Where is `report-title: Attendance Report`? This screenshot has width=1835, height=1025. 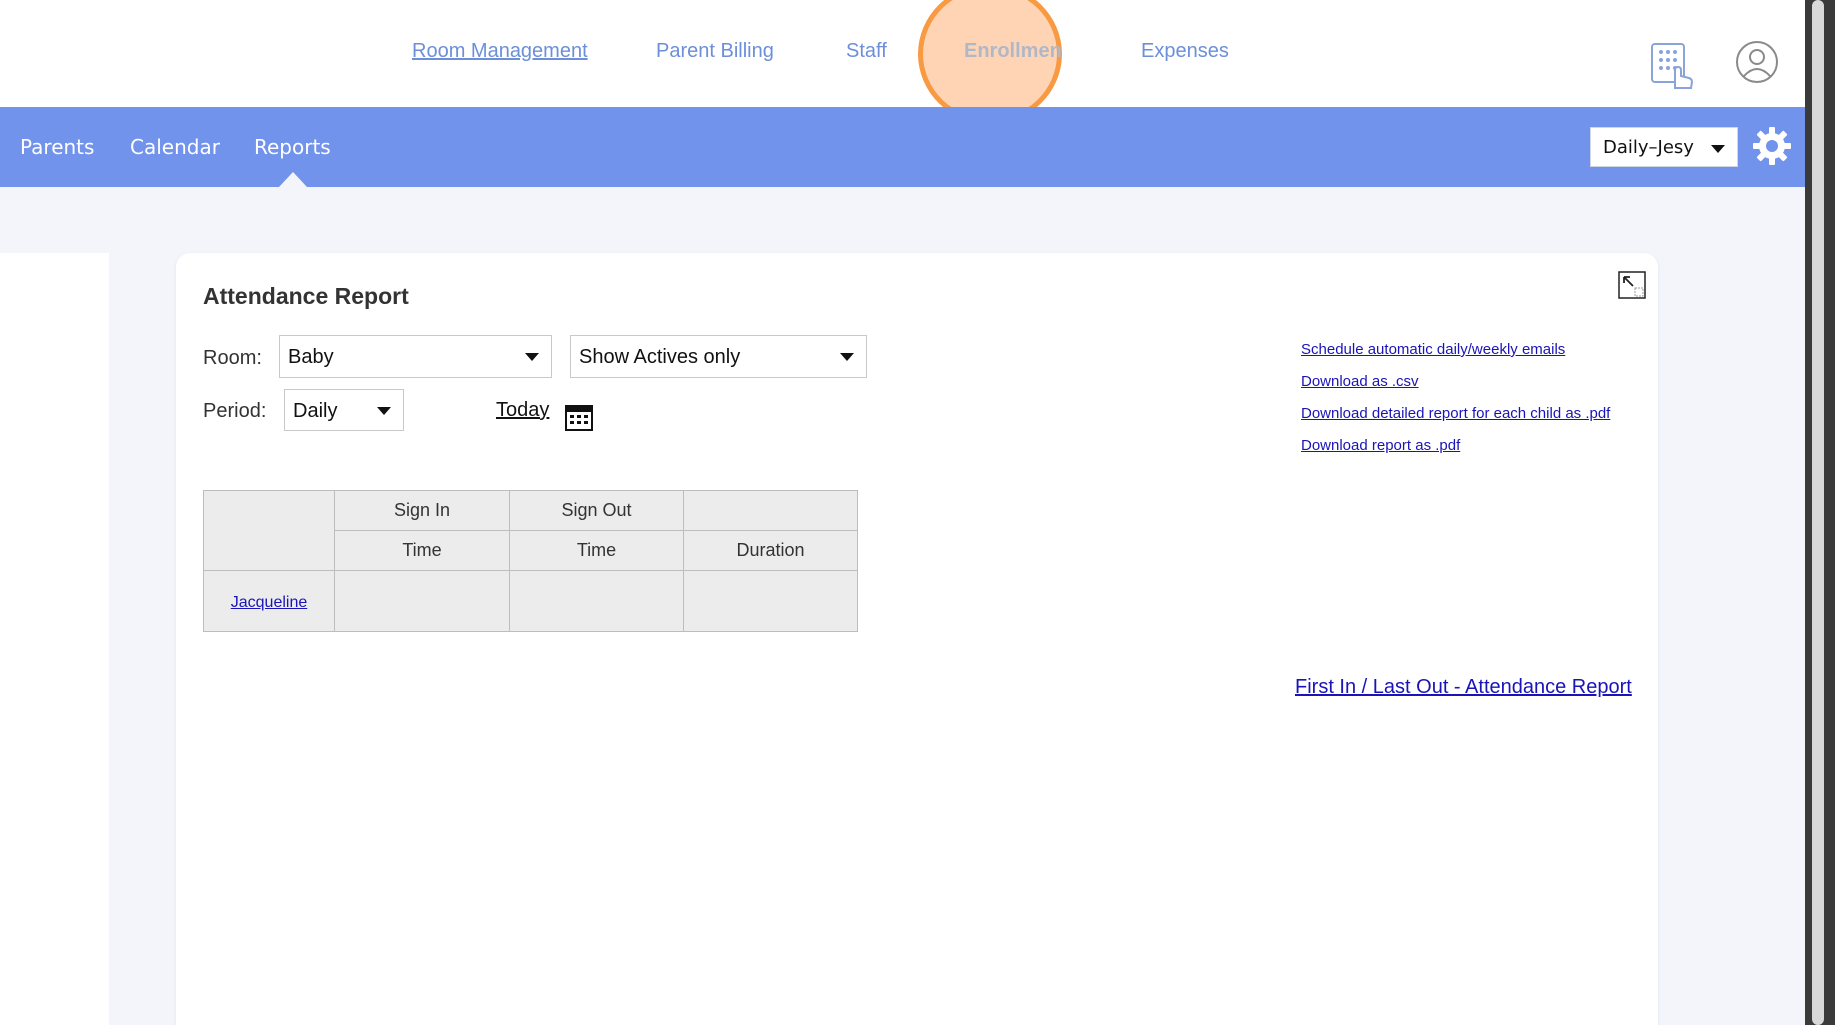
report-title: Attendance Report is located at coordinates (306, 296).